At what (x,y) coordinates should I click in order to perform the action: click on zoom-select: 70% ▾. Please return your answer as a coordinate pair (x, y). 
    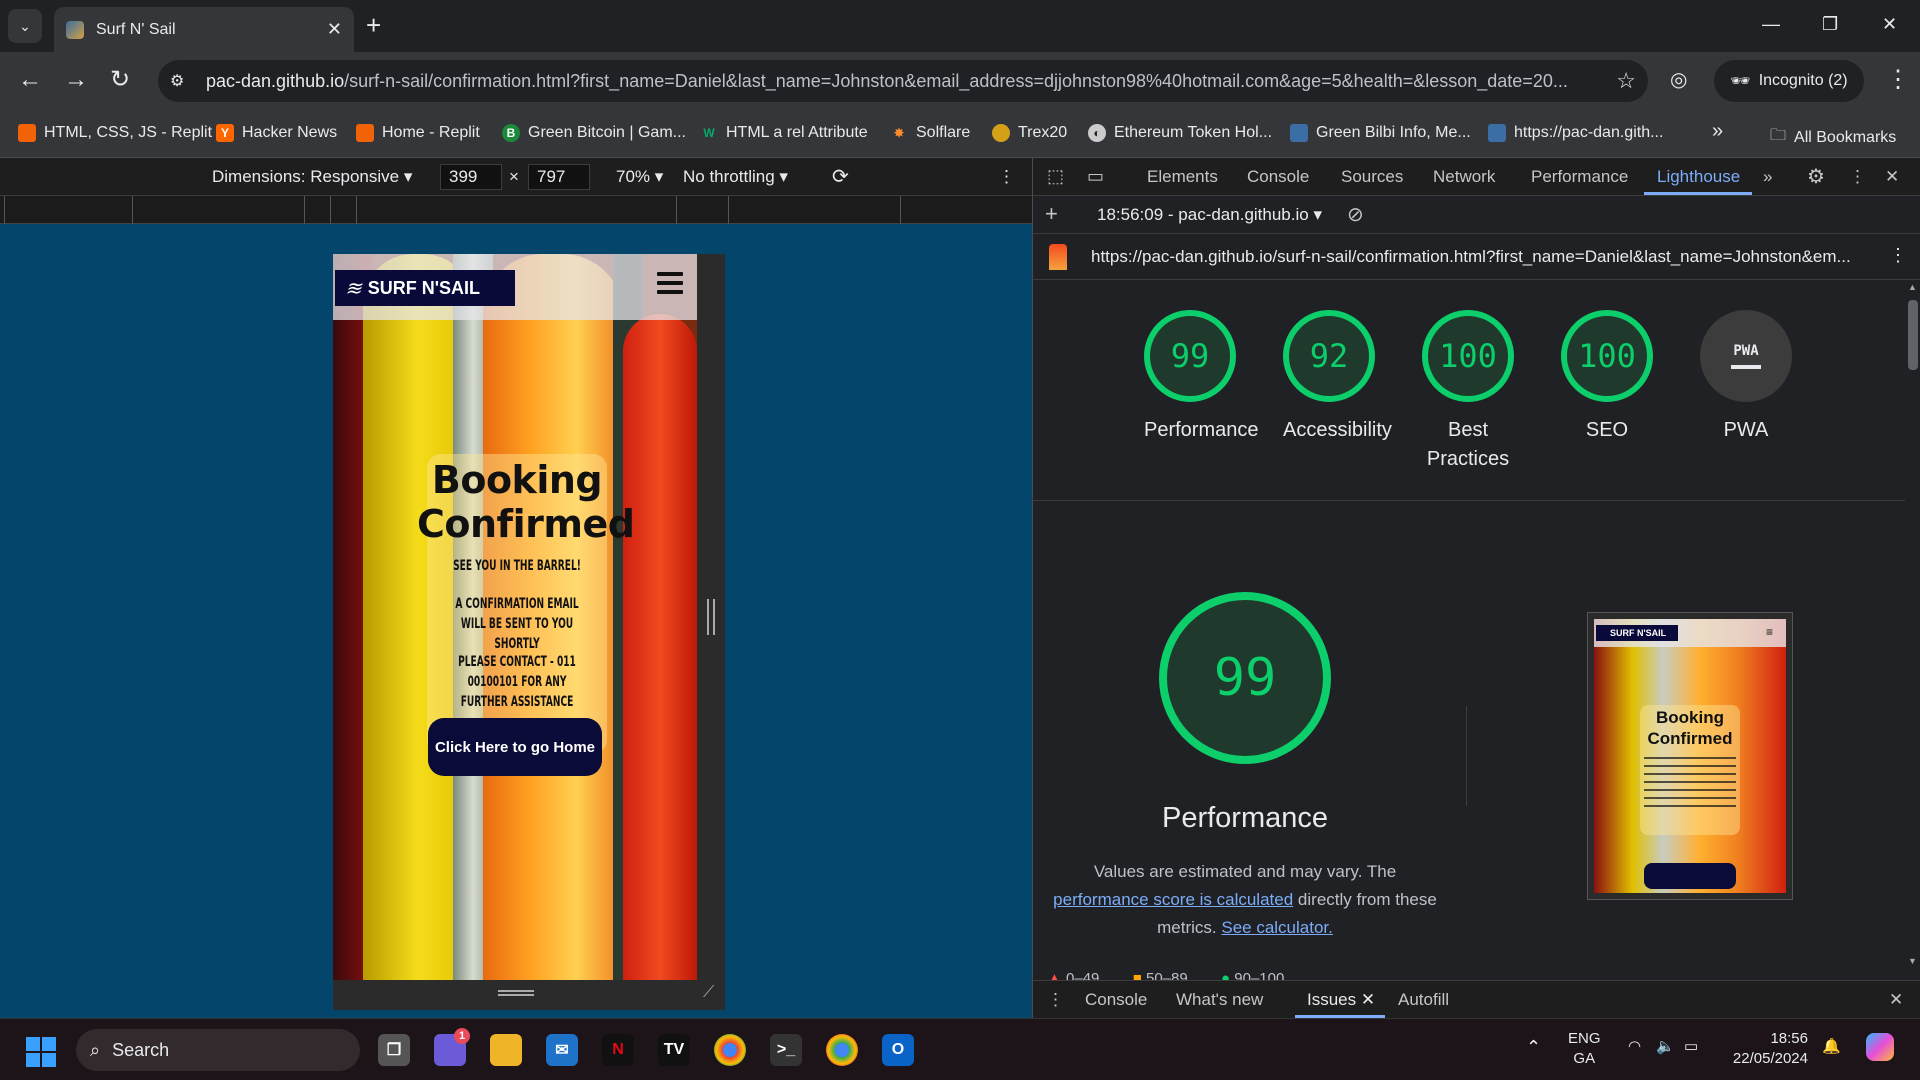
    Looking at the image, I should click on (639, 177).